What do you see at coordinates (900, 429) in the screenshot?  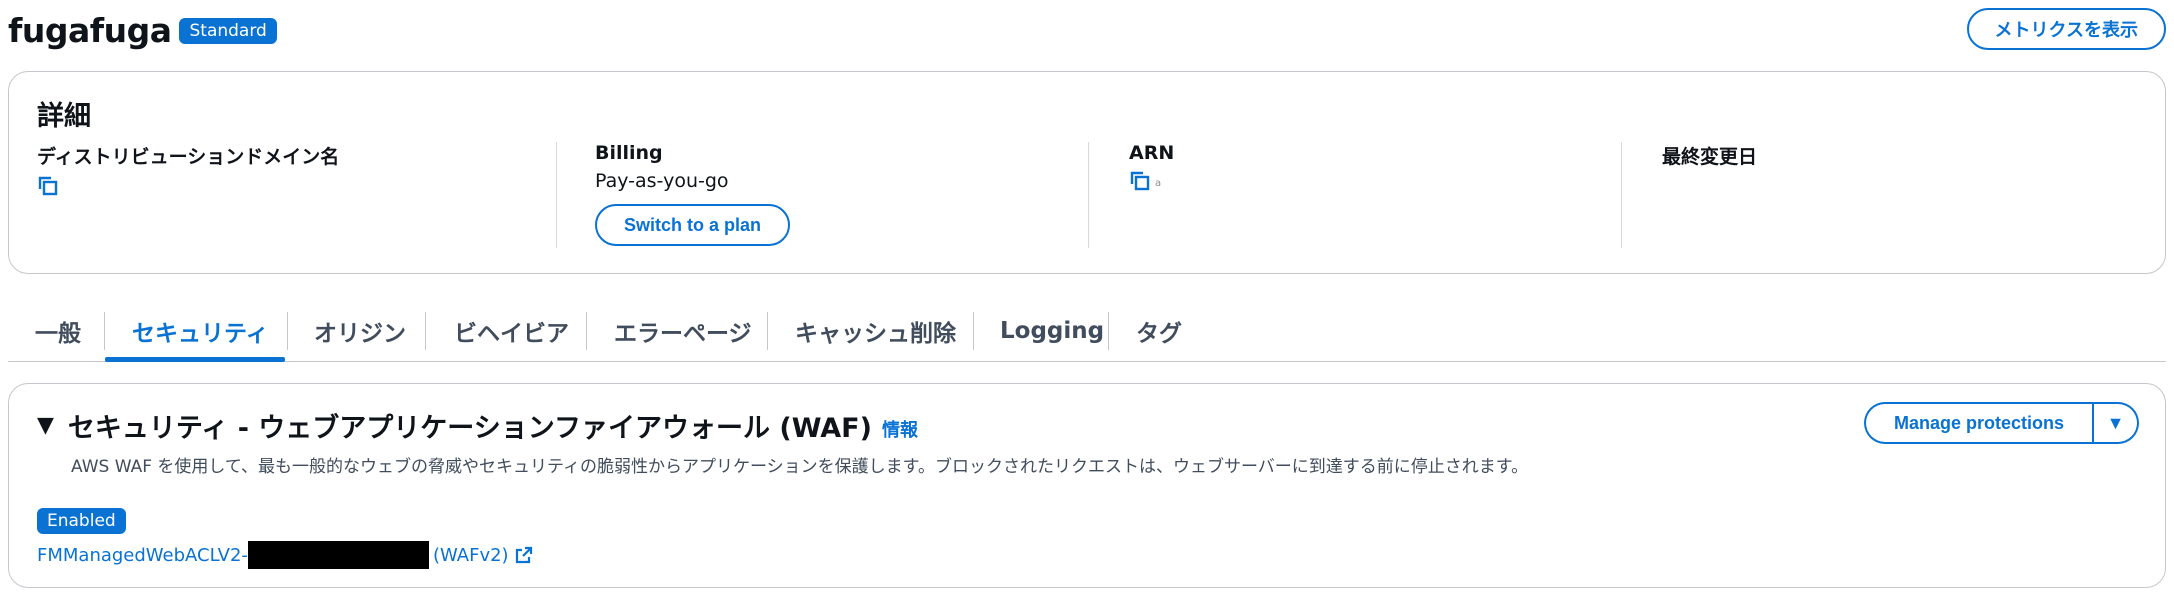 I see `info-link: 情報` at bounding box center [900, 429].